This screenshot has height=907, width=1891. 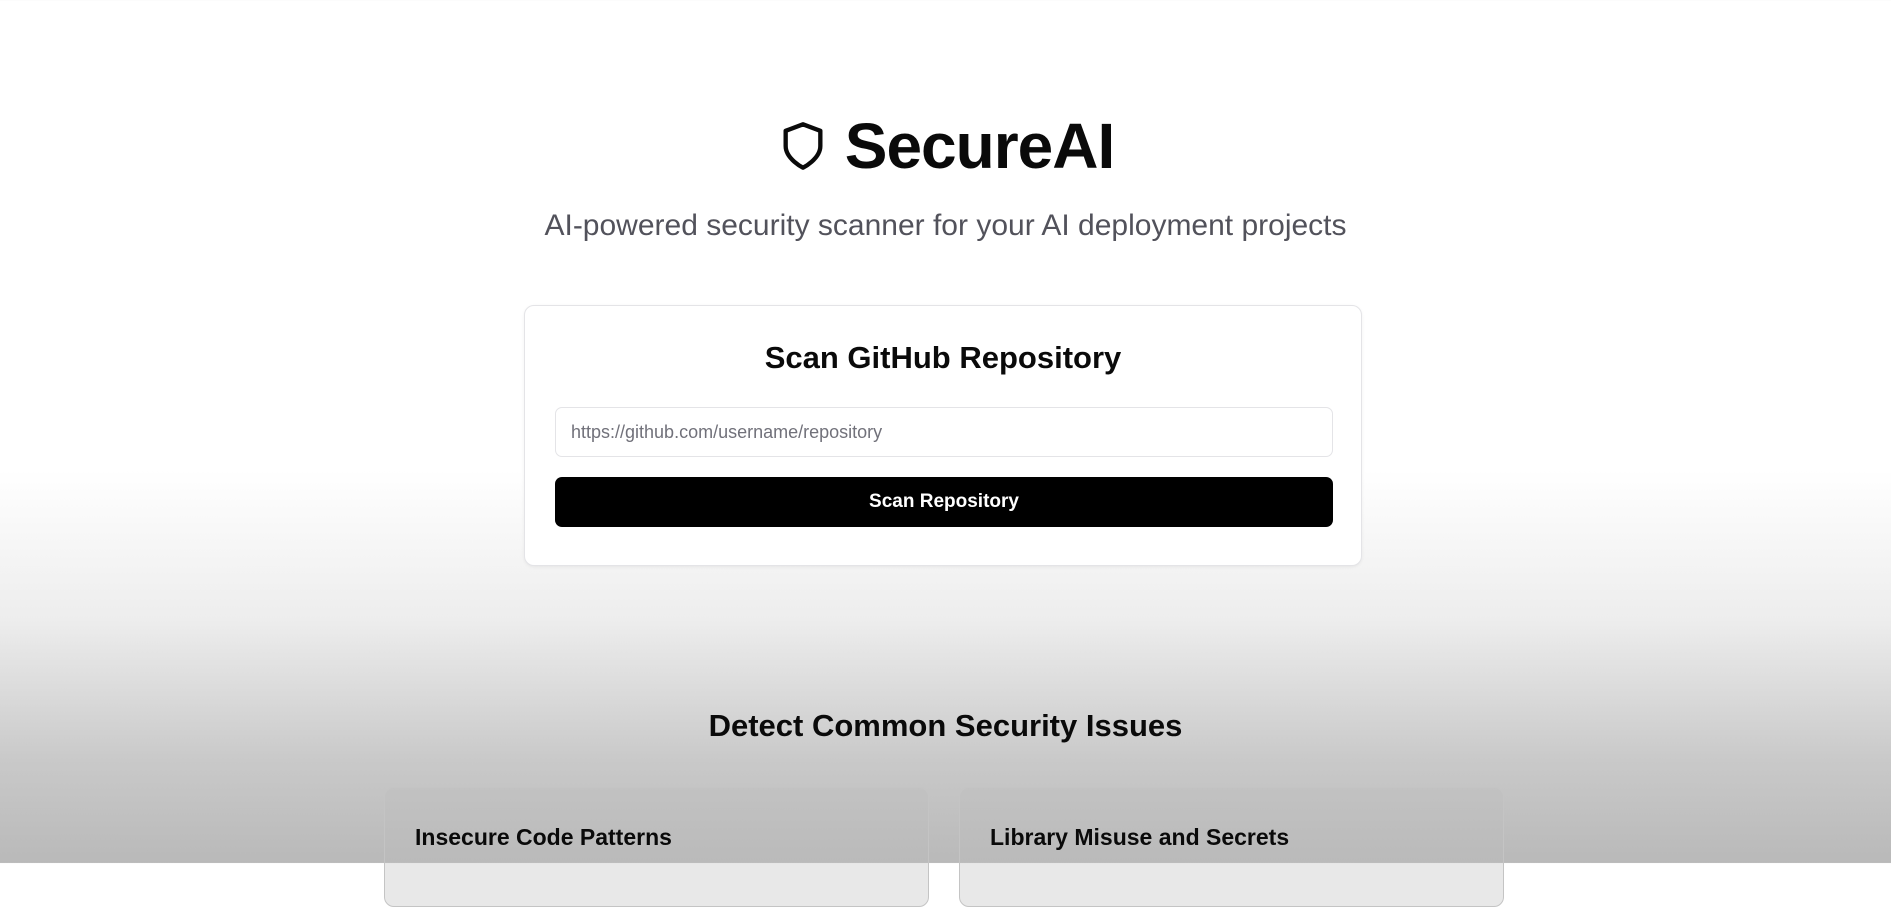 I want to click on scan-card: Scan GitHub Repository Scan Repository, so click(x=943, y=435).